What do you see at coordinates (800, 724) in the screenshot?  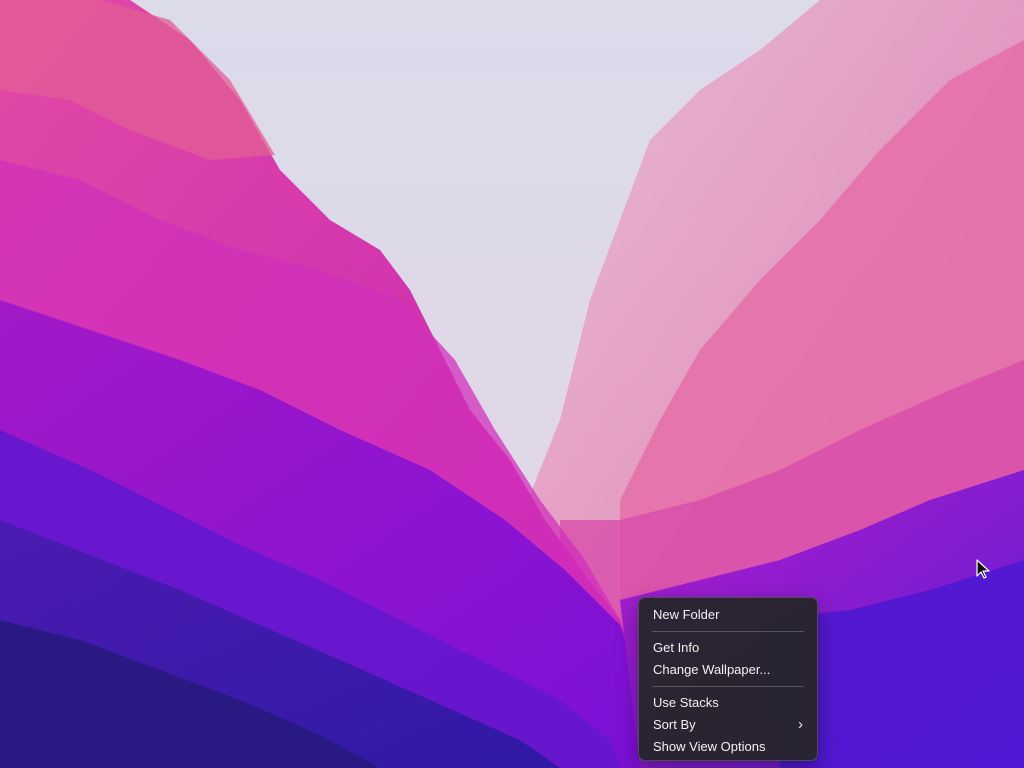 I see `chevron-right-icon: ›` at bounding box center [800, 724].